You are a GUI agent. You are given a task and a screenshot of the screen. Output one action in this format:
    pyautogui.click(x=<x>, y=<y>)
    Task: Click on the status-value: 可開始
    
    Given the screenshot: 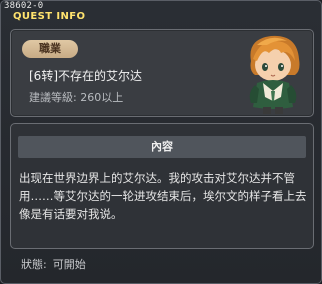 What is the action you would take?
    pyautogui.click(x=69, y=264)
    